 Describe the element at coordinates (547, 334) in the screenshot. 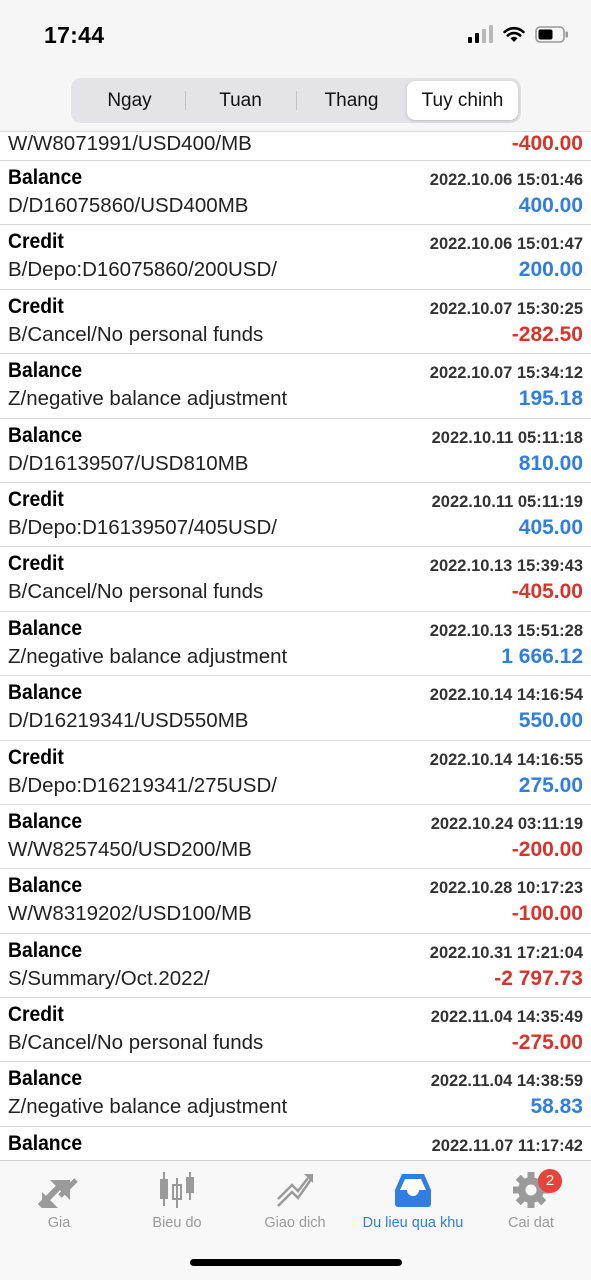

I see `item-amount: -282.50` at that location.